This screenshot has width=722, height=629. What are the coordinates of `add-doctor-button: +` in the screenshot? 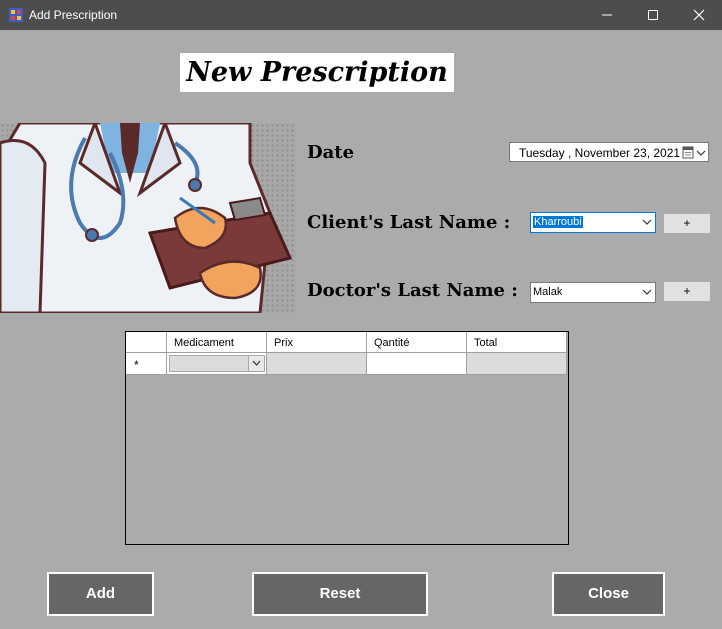 It's located at (687, 291).